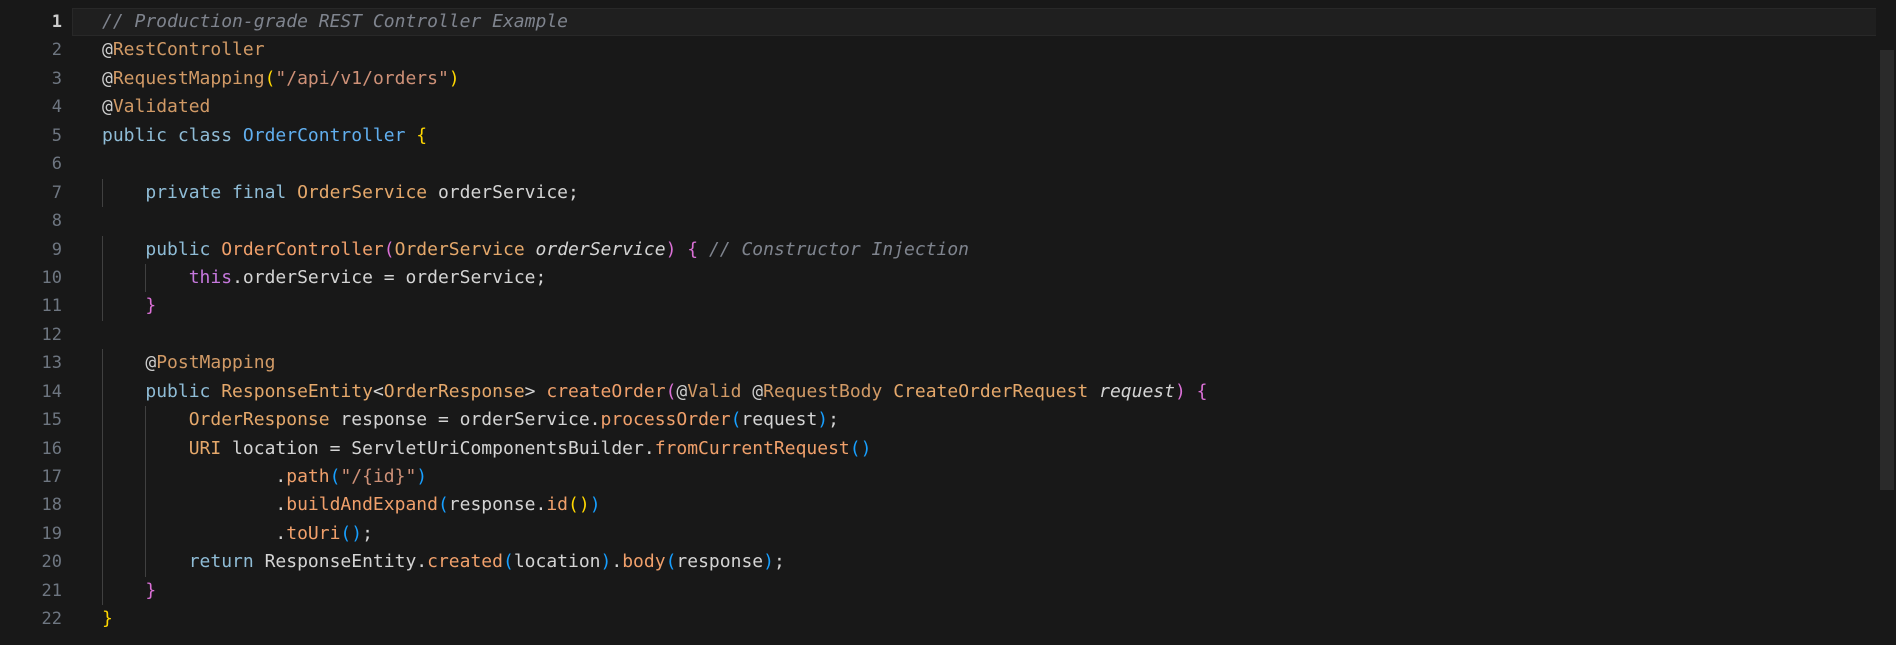 The height and width of the screenshot is (645, 1896). Describe the element at coordinates (752, 448) in the screenshot. I see `code-token-method: fromCurrentRequest` at that location.